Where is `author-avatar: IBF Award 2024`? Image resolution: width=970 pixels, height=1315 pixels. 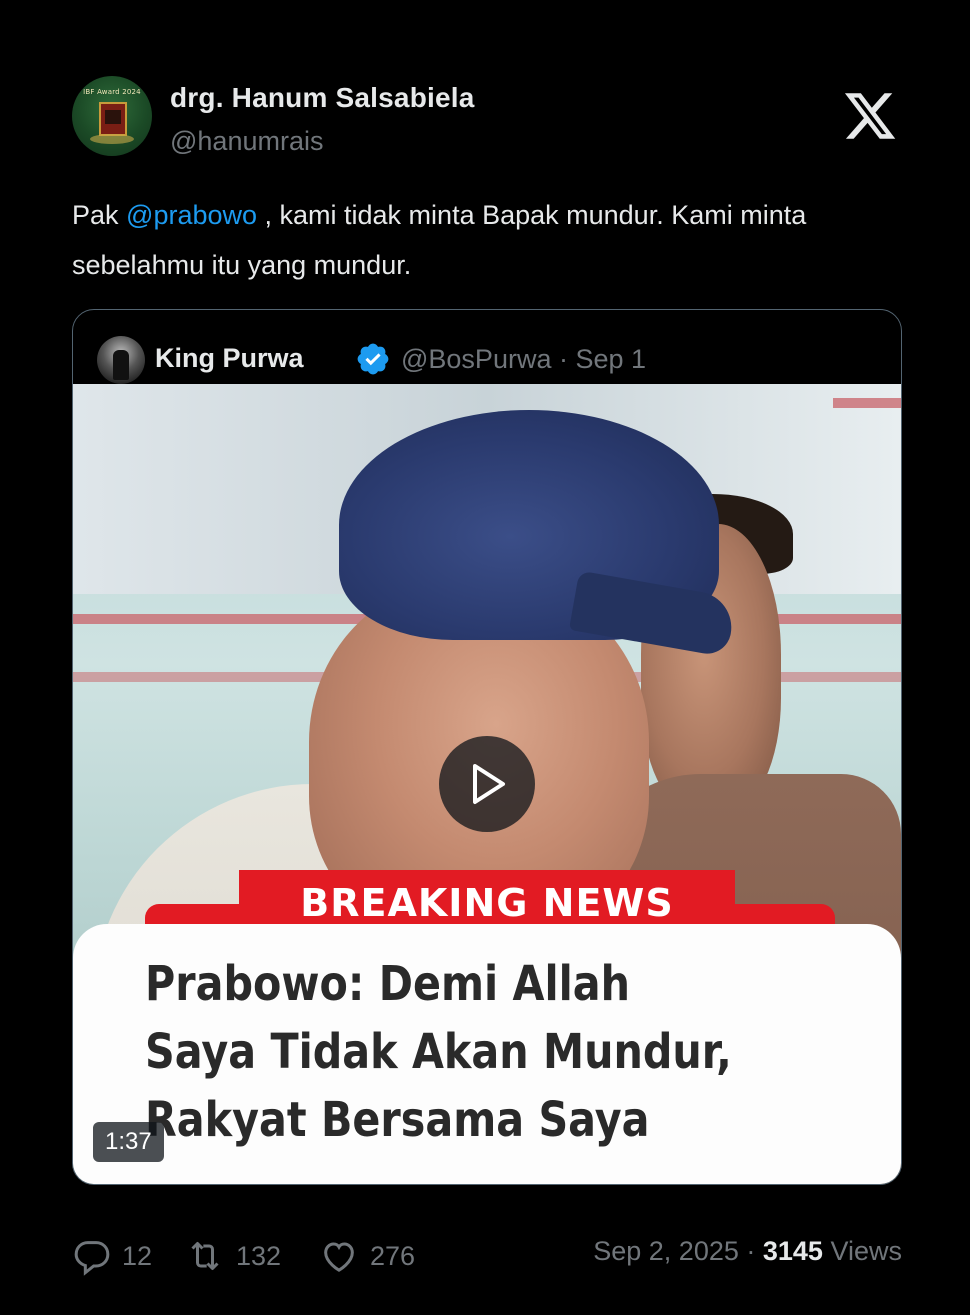 author-avatar: IBF Award 2024 is located at coordinates (112, 116).